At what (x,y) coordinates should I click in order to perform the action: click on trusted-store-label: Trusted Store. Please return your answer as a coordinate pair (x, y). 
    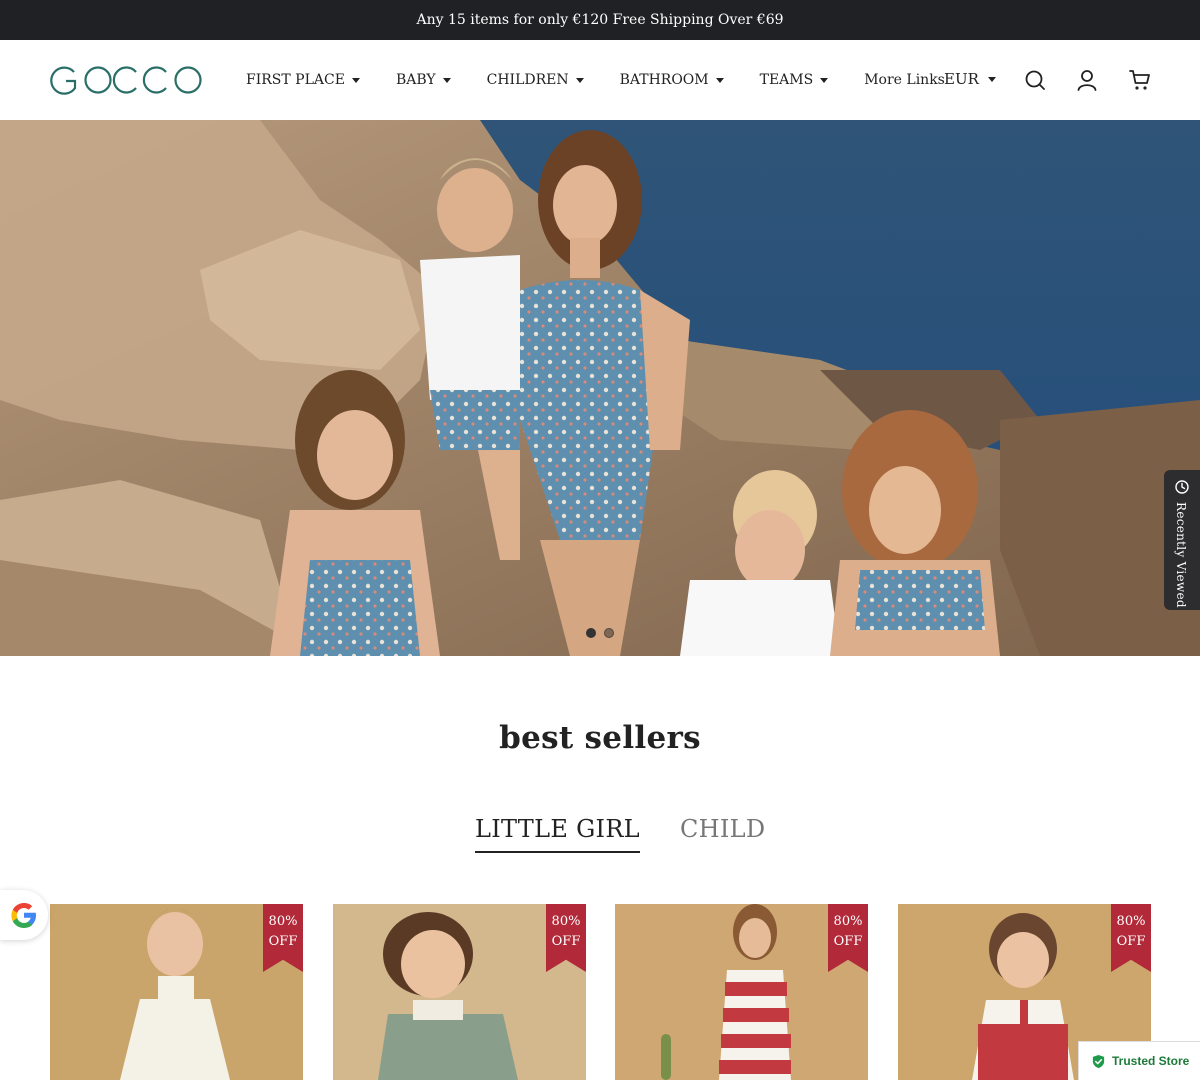
    Looking at the image, I should click on (1151, 1061).